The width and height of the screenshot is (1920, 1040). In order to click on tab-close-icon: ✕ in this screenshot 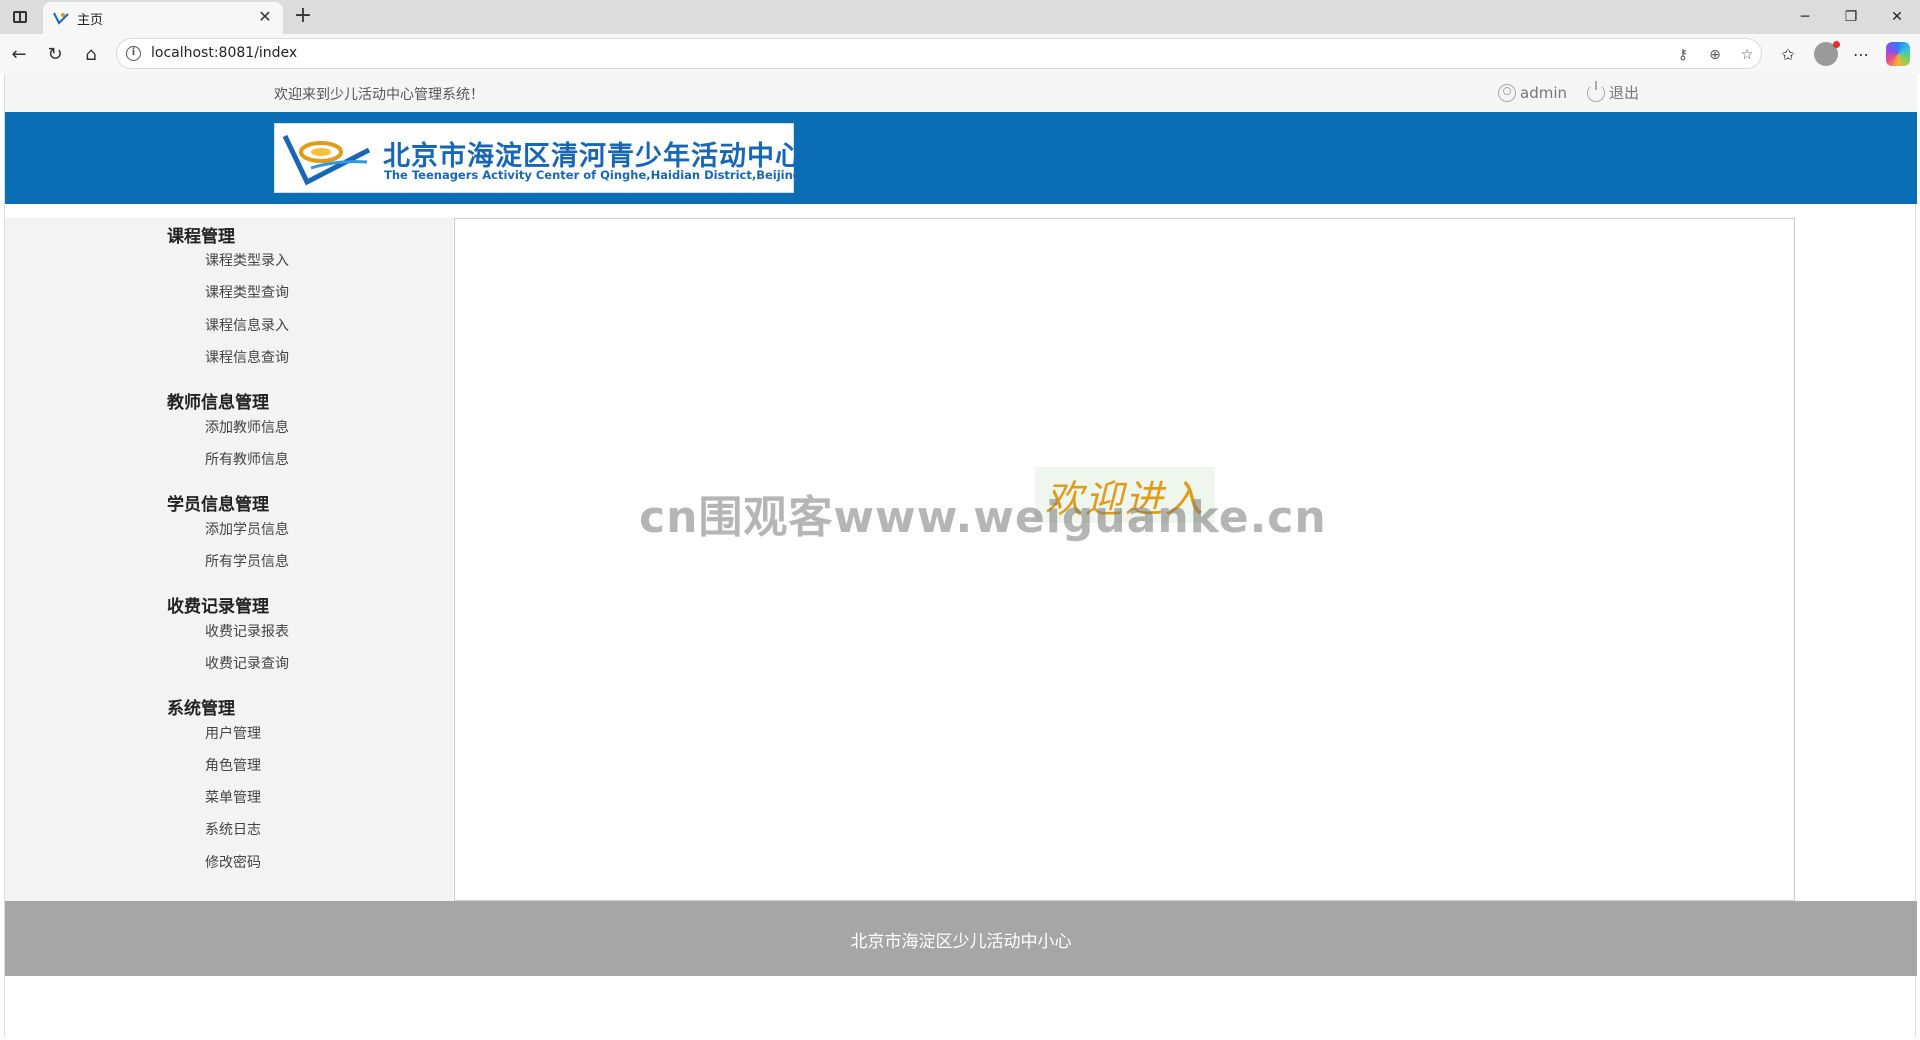, I will do `click(265, 17)`.